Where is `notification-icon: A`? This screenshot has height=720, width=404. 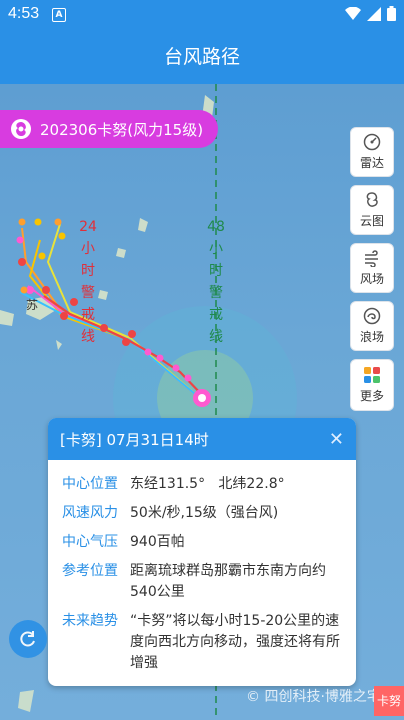
notification-icon: A is located at coordinates (59, 15).